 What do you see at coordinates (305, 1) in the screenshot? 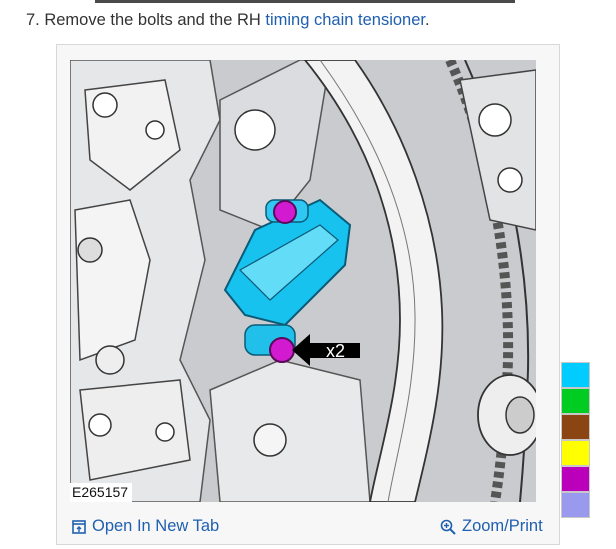
I see `top-edge-strip` at bounding box center [305, 1].